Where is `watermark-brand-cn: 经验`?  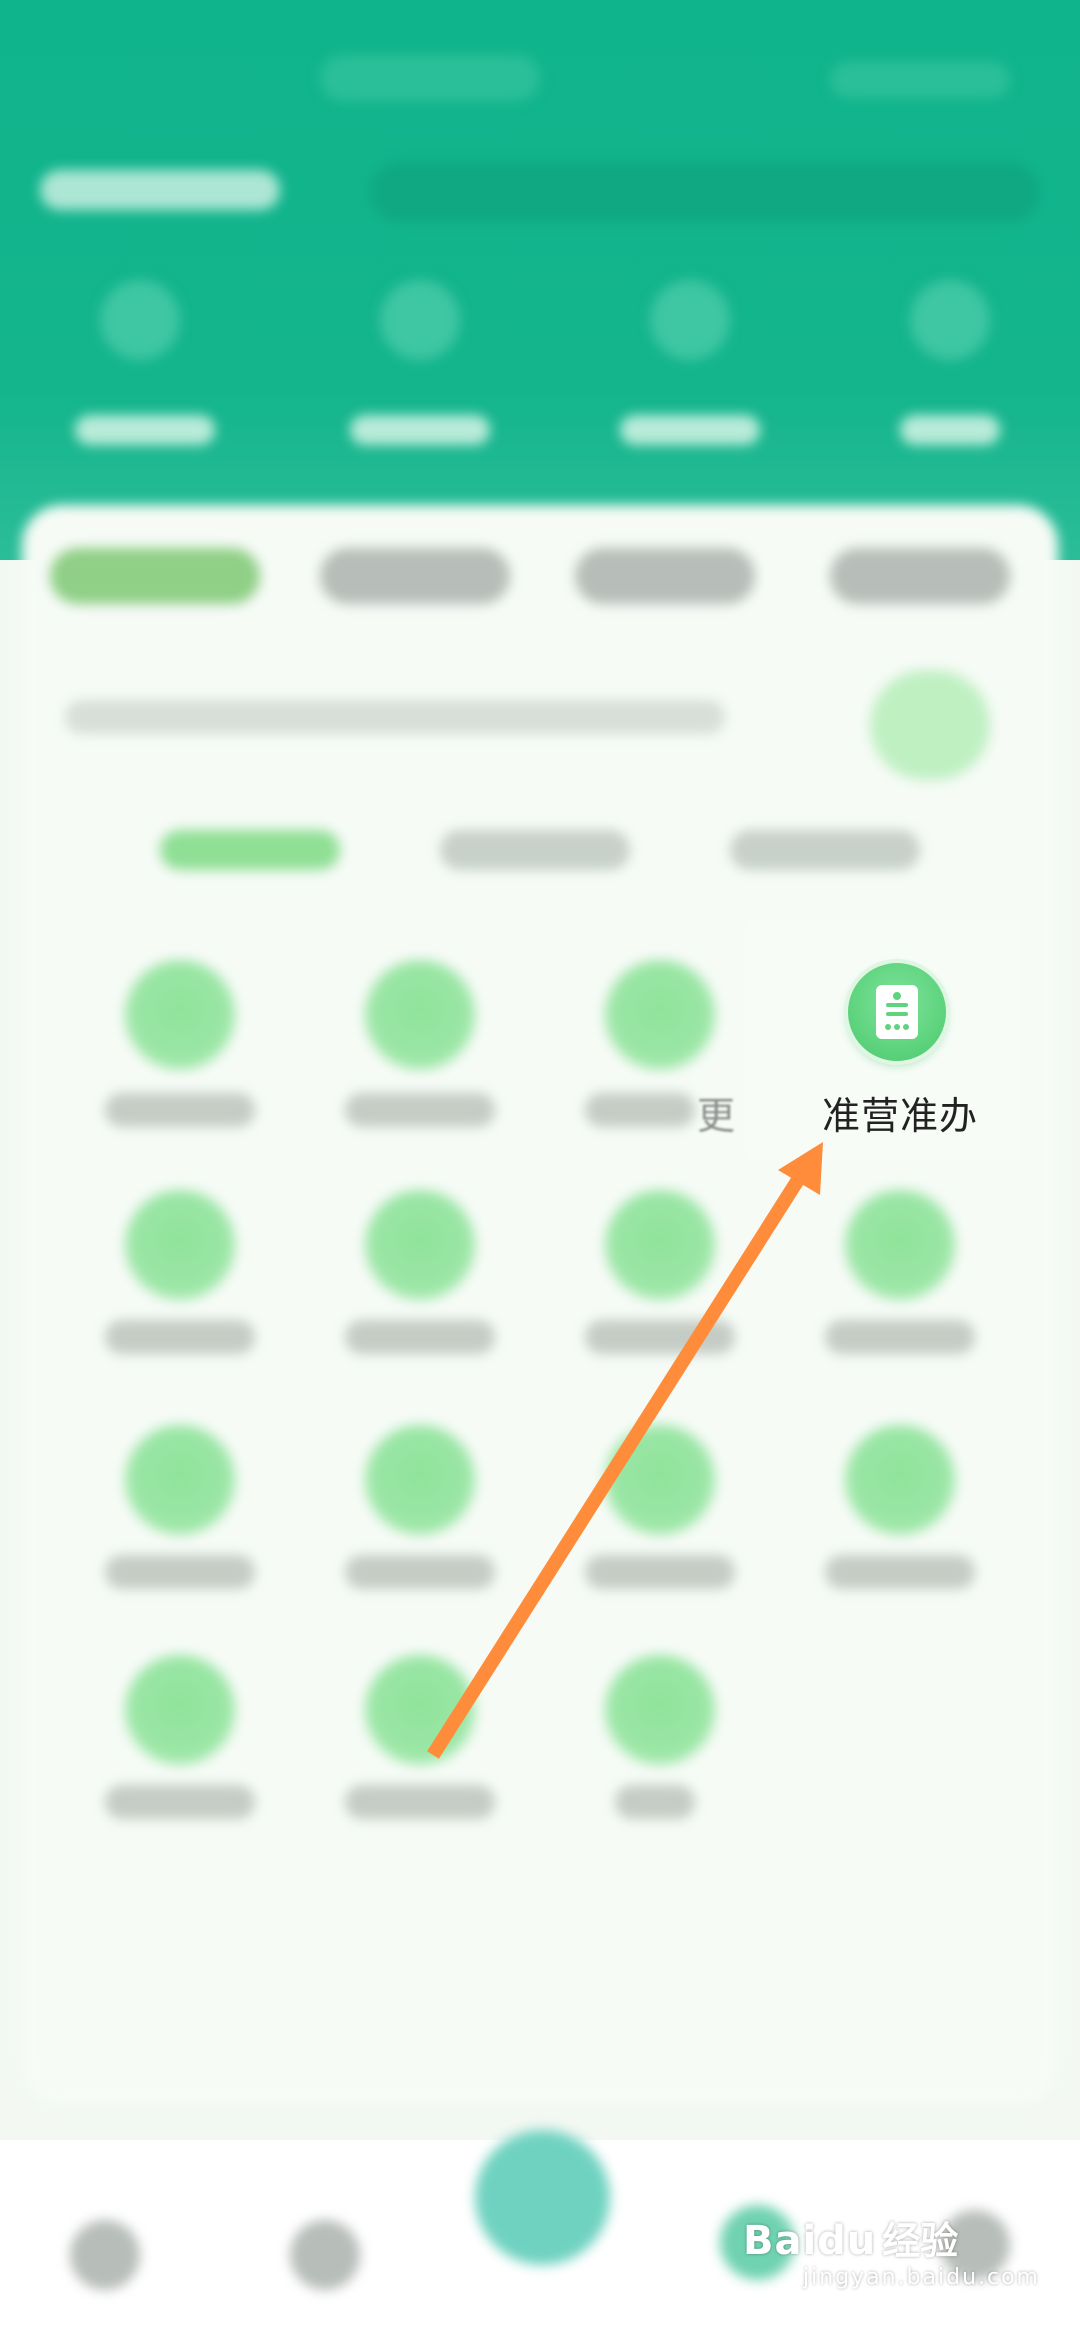
watermark-brand-cn: 经验 is located at coordinates (920, 2241).